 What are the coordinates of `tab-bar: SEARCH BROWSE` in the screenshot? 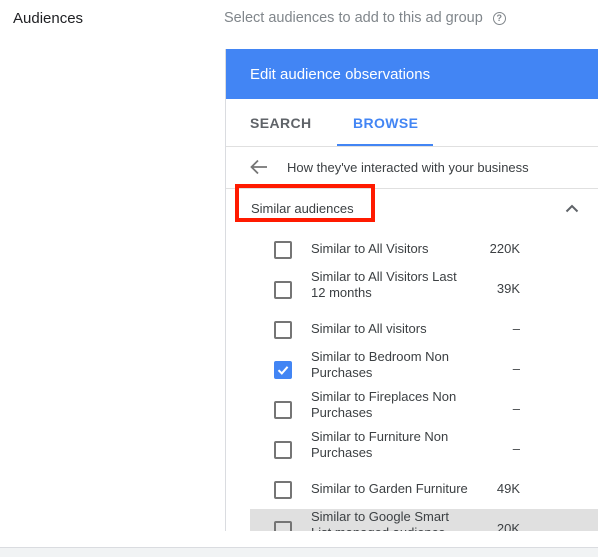 It's located at (412, 123).